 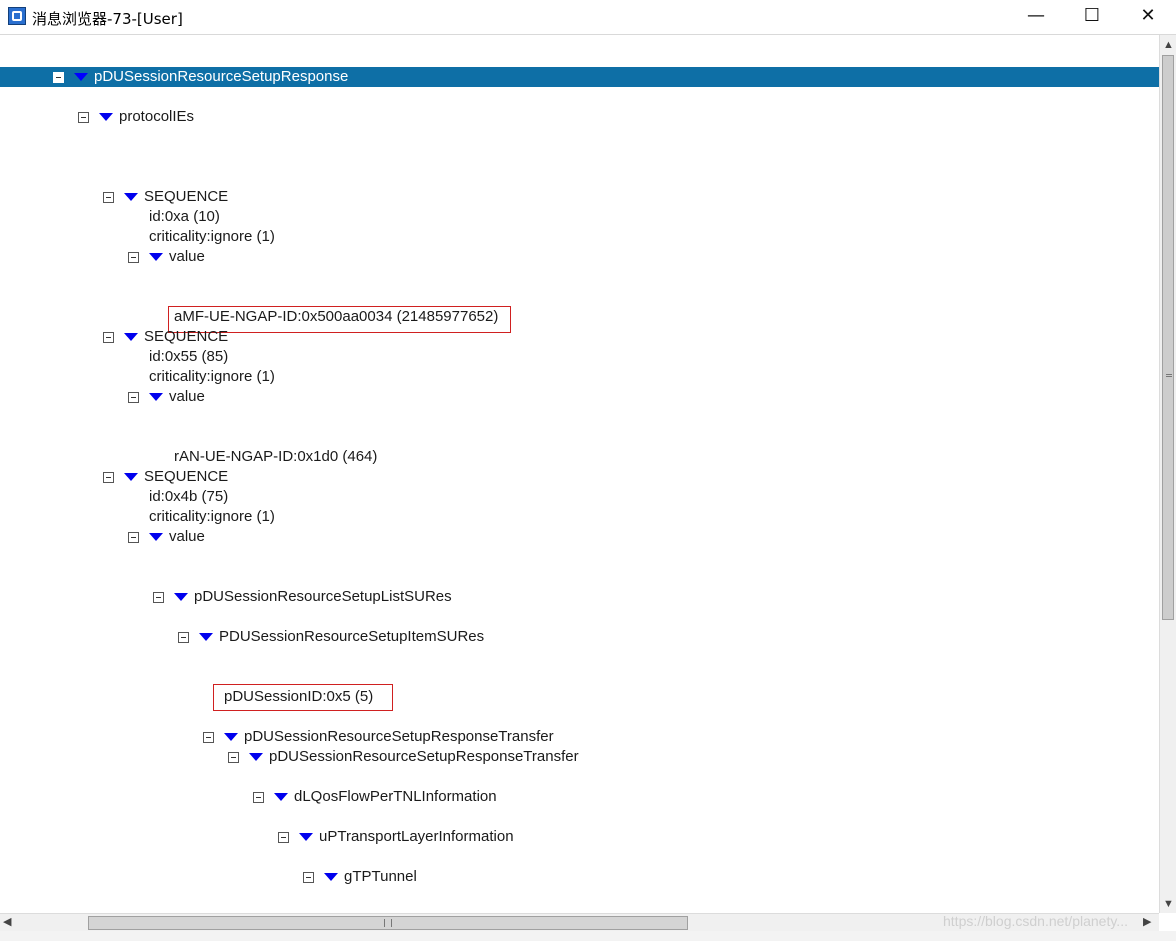 I want to click on scroll-left-icon: ◀, so click(x=7, y=922).